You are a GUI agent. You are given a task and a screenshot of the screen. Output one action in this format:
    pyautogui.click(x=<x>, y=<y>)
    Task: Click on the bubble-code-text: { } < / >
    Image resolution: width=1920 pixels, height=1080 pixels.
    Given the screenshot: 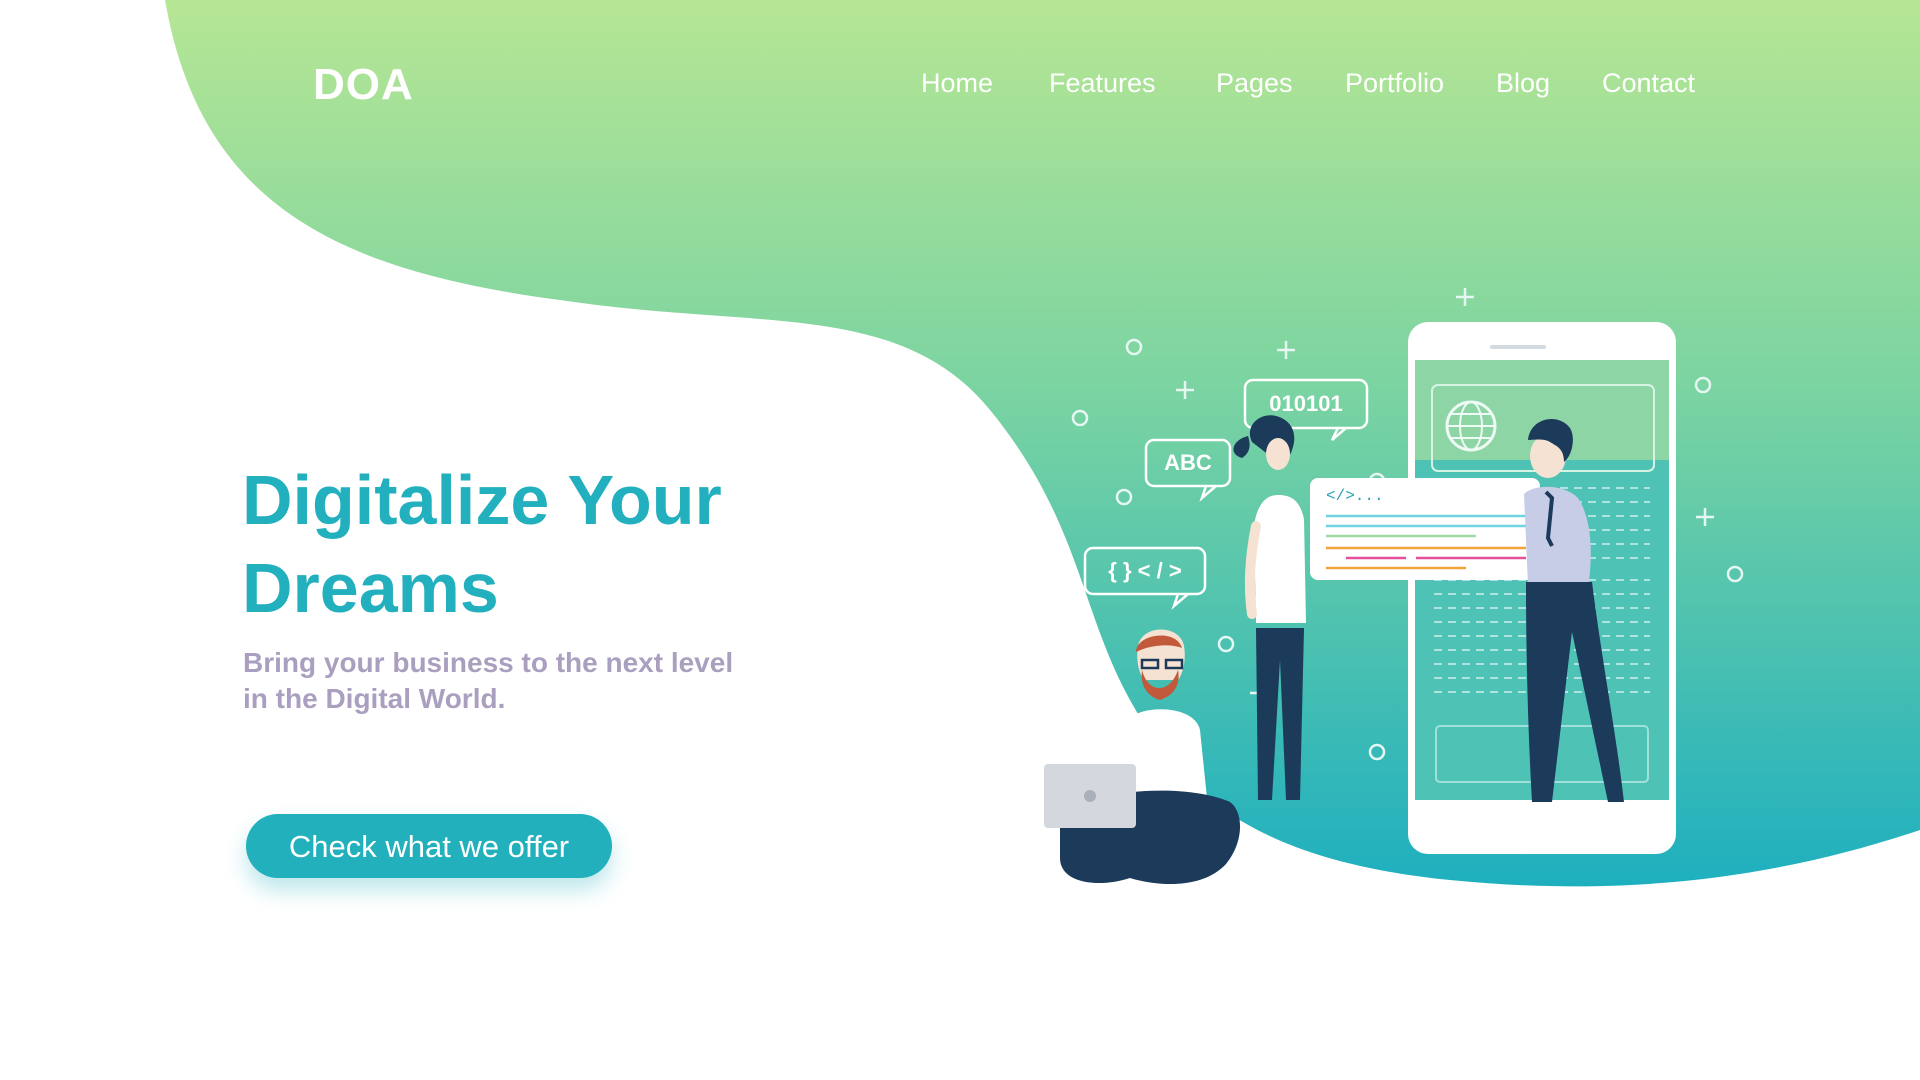 What is the action you would take?
    pyautogui.click(x=1144, y=570)
    